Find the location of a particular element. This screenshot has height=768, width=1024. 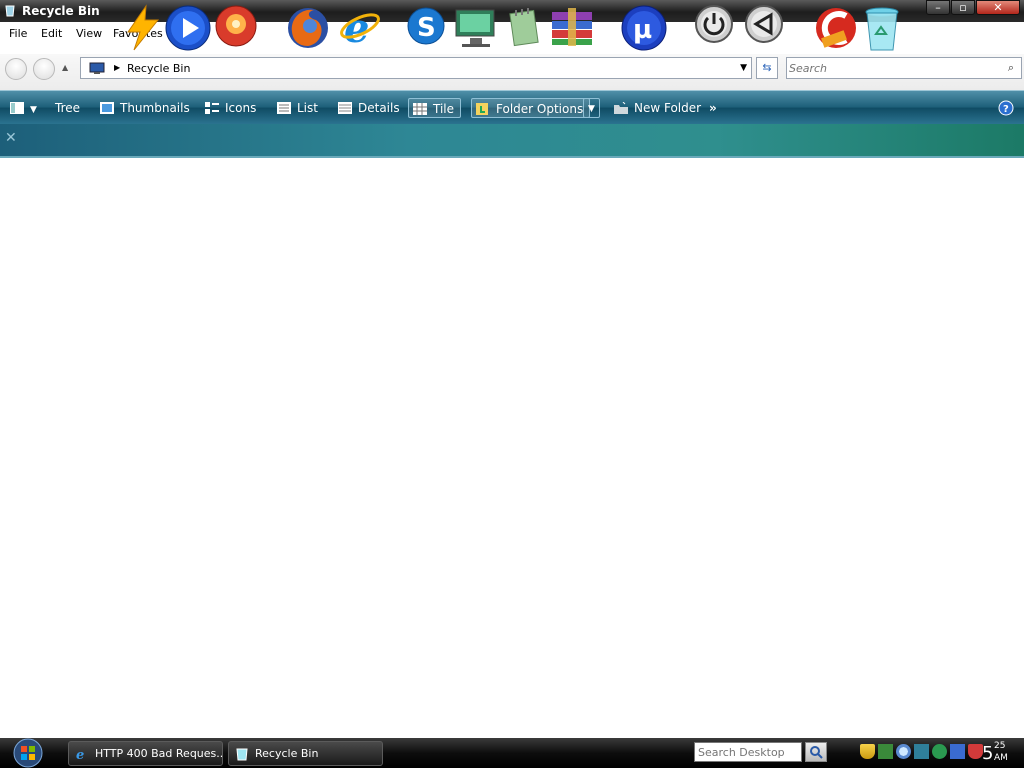

utorrent-icon: µ is located at coordinates (644, 28).